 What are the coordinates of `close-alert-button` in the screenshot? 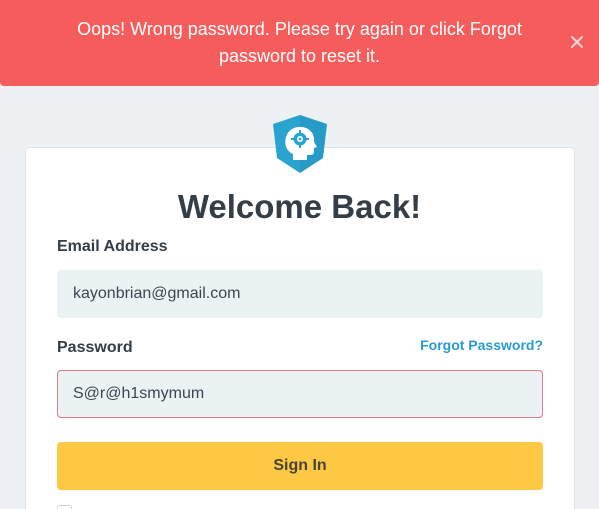 It's located at (577, 42).